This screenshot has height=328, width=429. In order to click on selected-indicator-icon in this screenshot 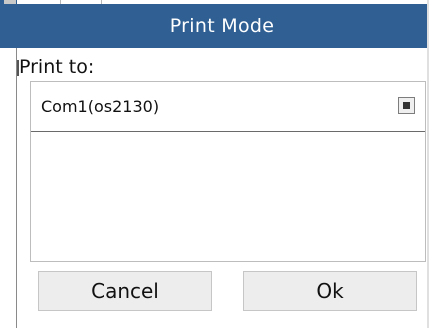, I will do `click(406, 105)`.